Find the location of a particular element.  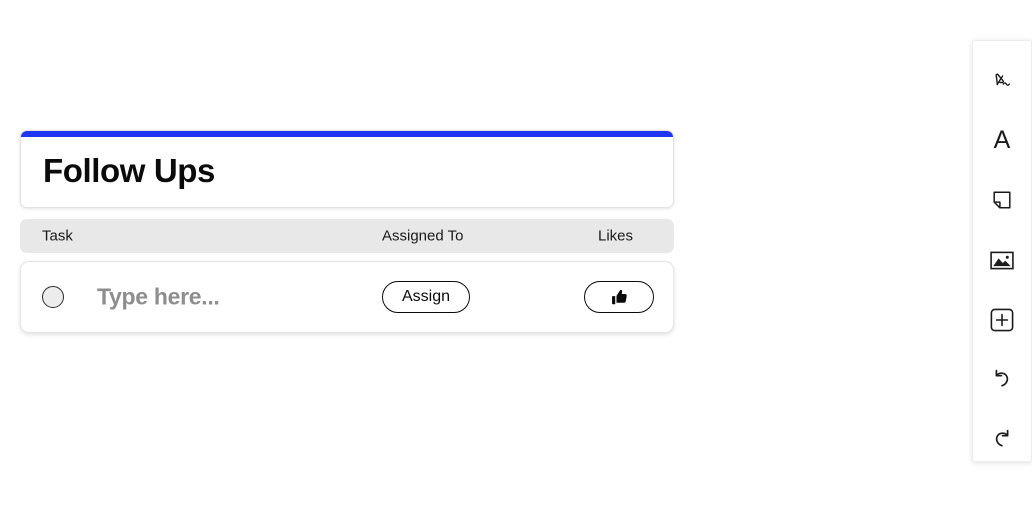

image-icon is located at coordinates (1002, 260).